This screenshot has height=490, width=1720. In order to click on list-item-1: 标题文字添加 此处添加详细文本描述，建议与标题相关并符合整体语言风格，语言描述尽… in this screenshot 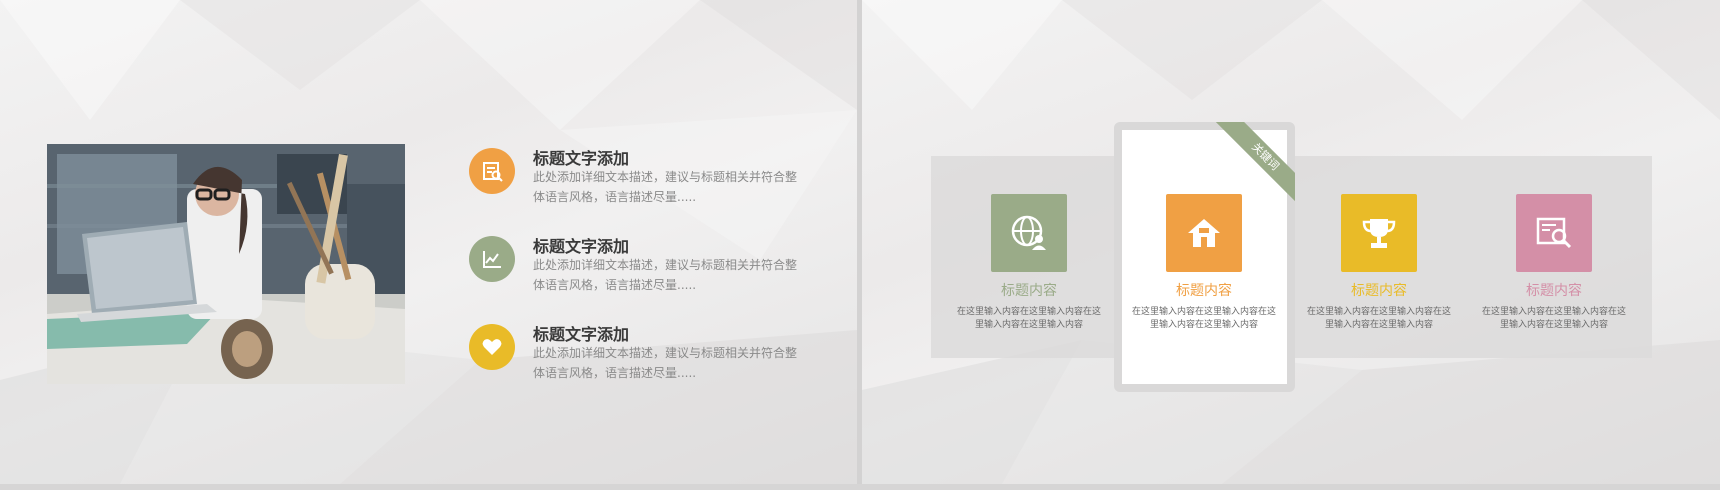, I will do `click(649, 175)`.